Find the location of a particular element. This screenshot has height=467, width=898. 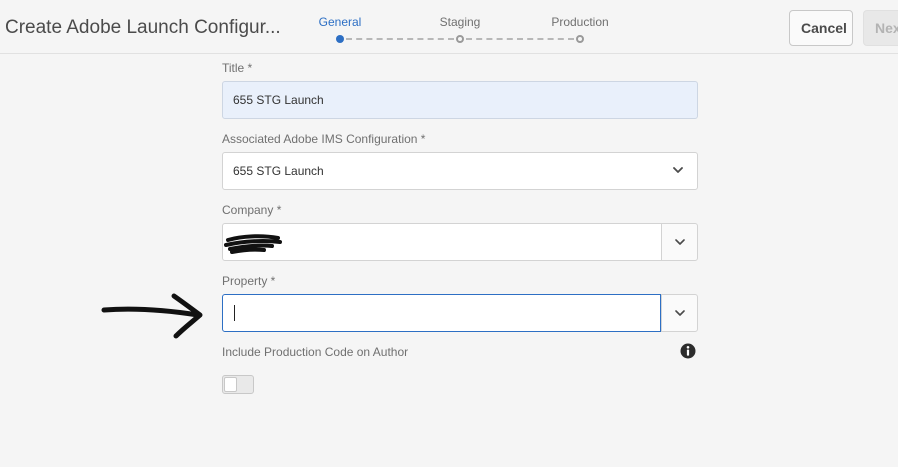

include-production-toggle is located at coordinates (238, 384).